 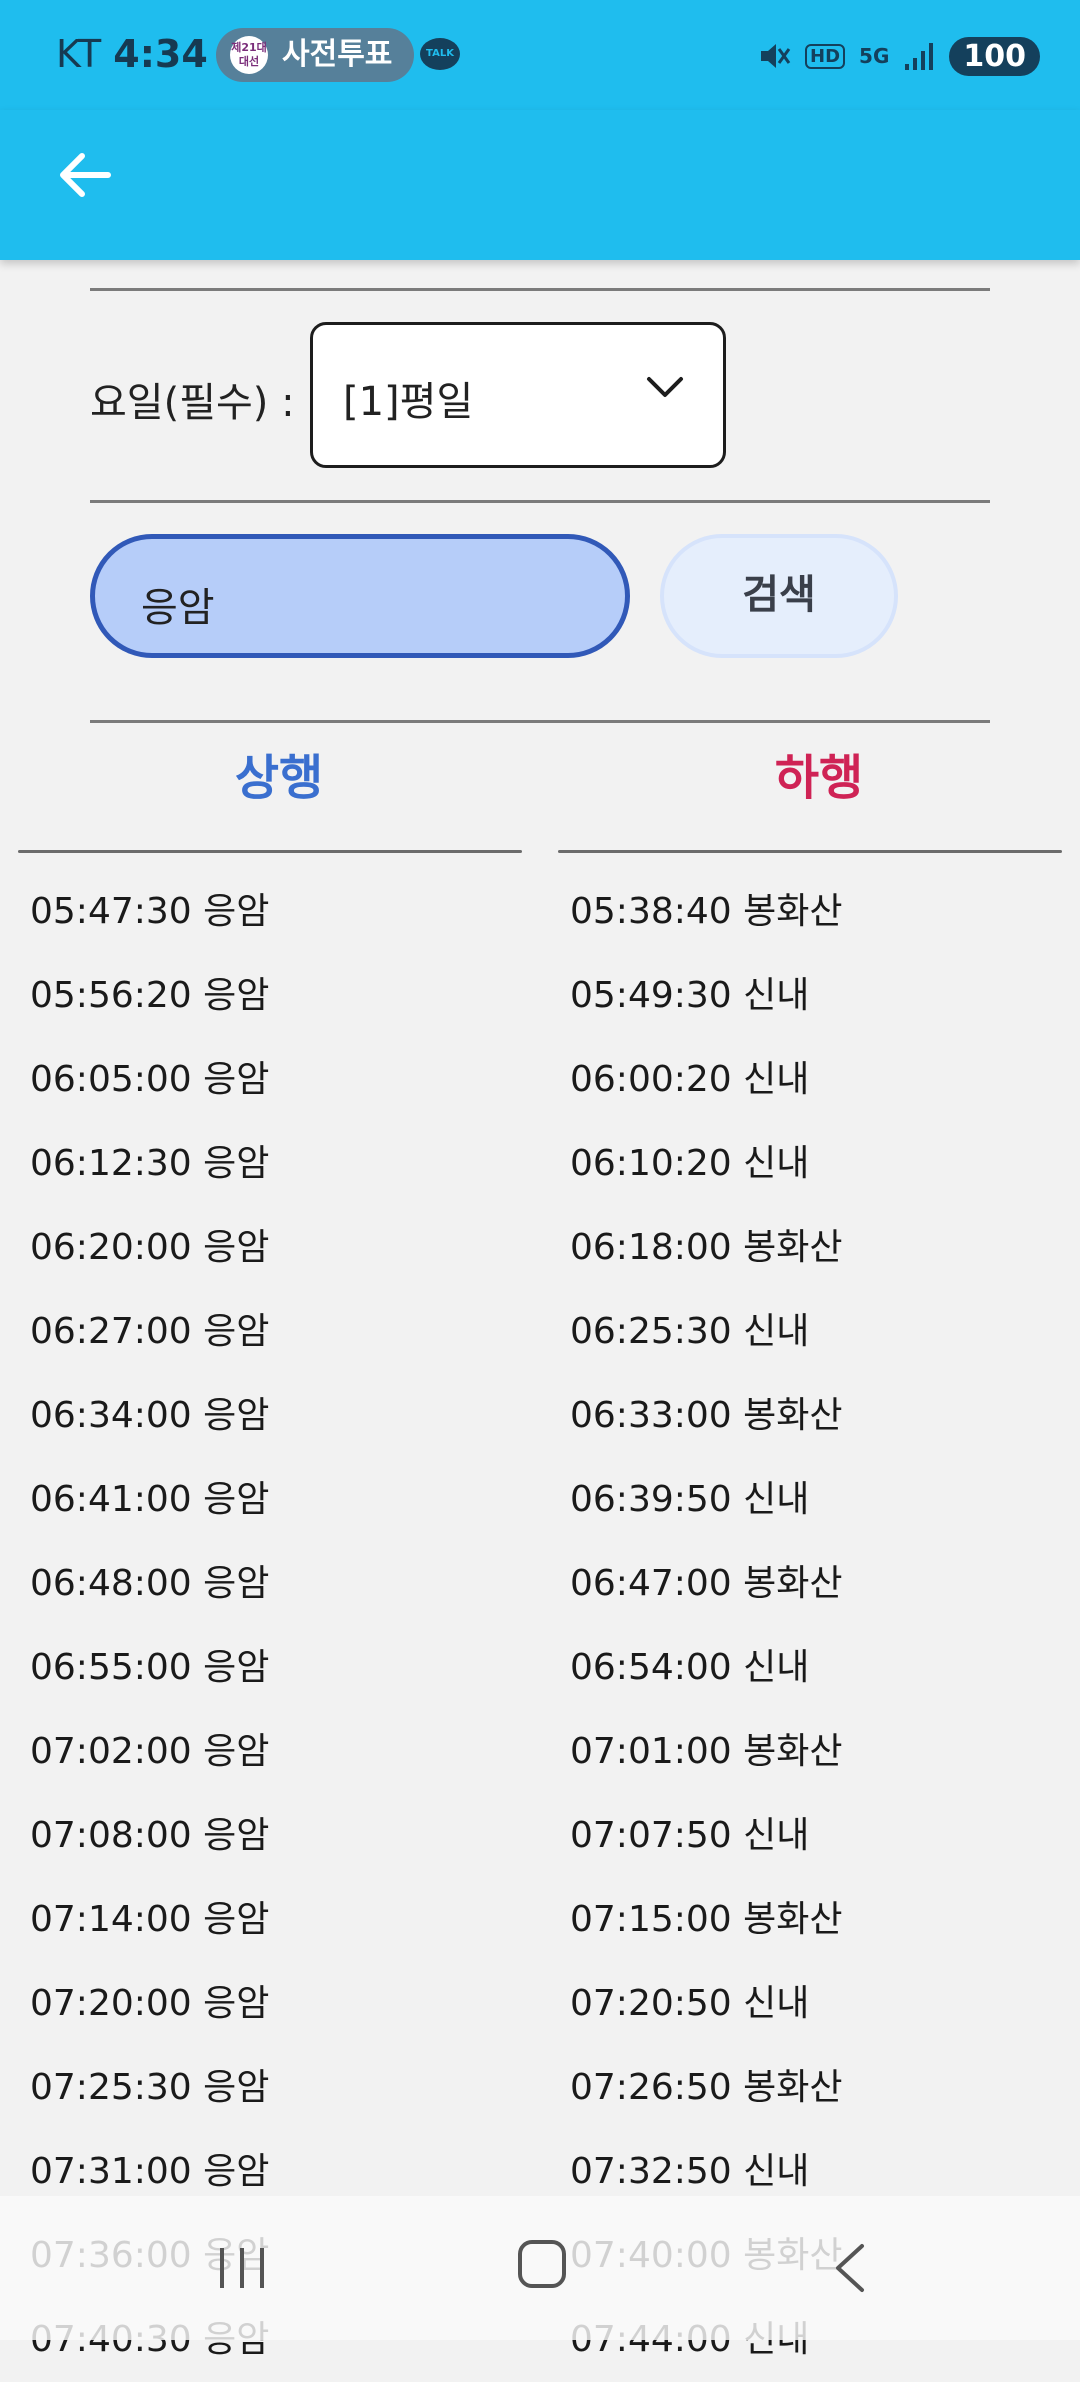 I want to click on schedule-row: 05:49:30 신내, so click(x=690, y=995).